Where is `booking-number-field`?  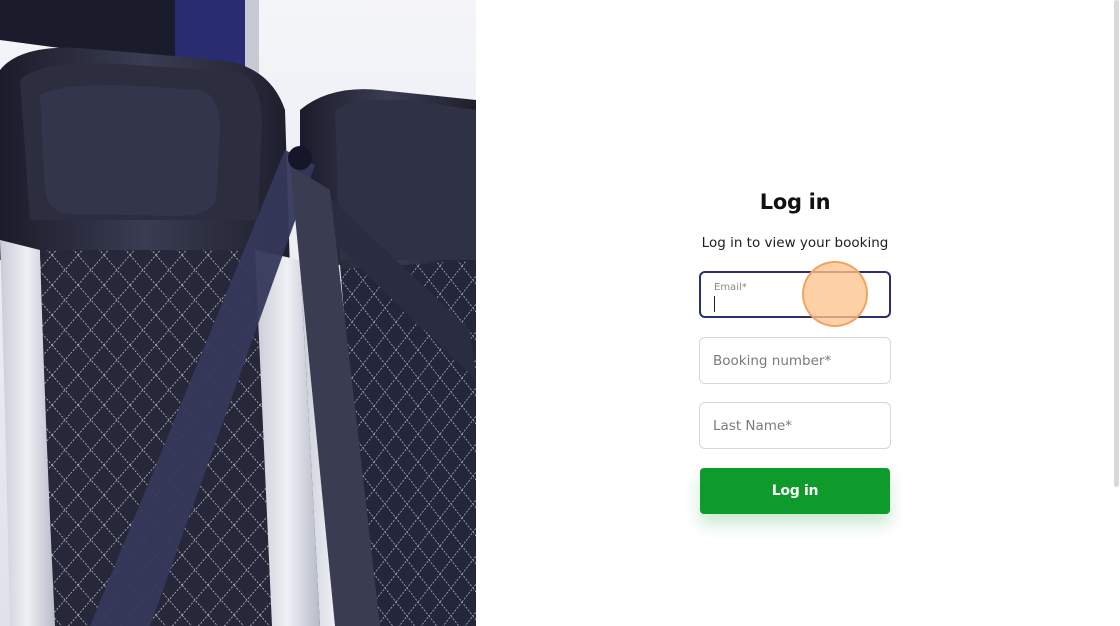
booking-number-field is located at coordinates (795, 360).